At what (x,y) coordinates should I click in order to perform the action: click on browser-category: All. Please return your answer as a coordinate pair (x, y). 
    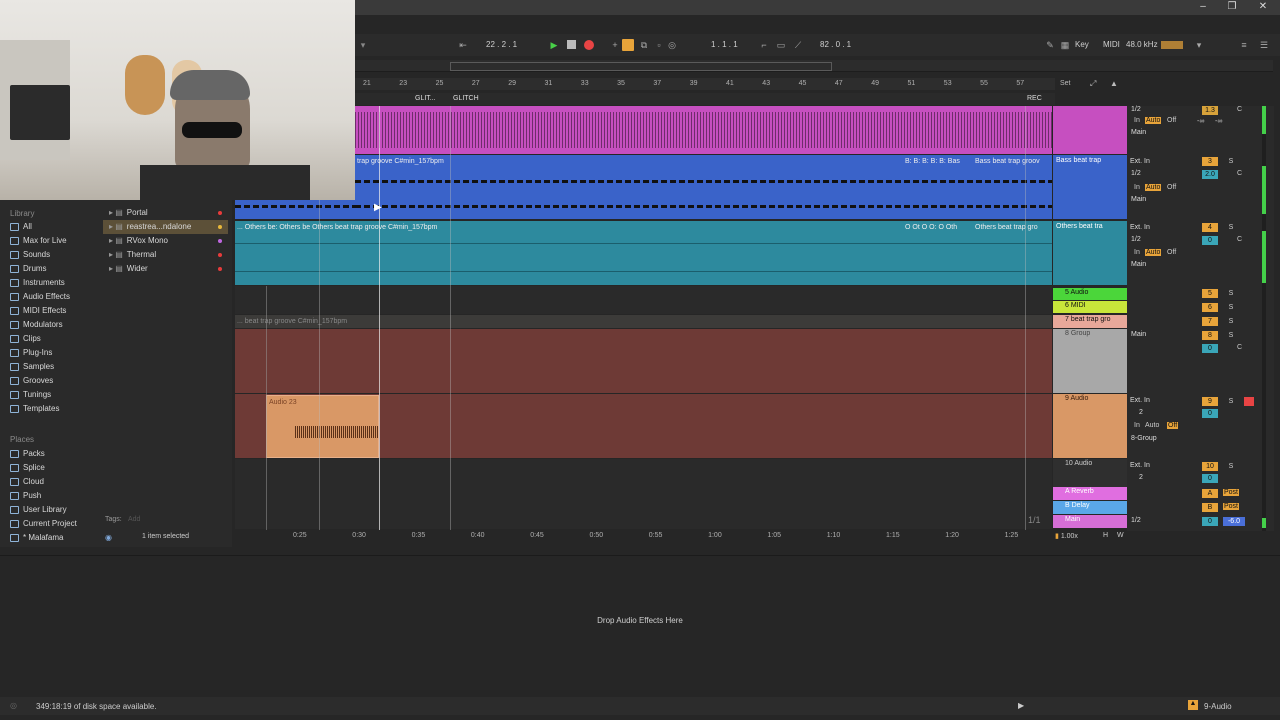
    Looking at the image, I should click on (55, 227).